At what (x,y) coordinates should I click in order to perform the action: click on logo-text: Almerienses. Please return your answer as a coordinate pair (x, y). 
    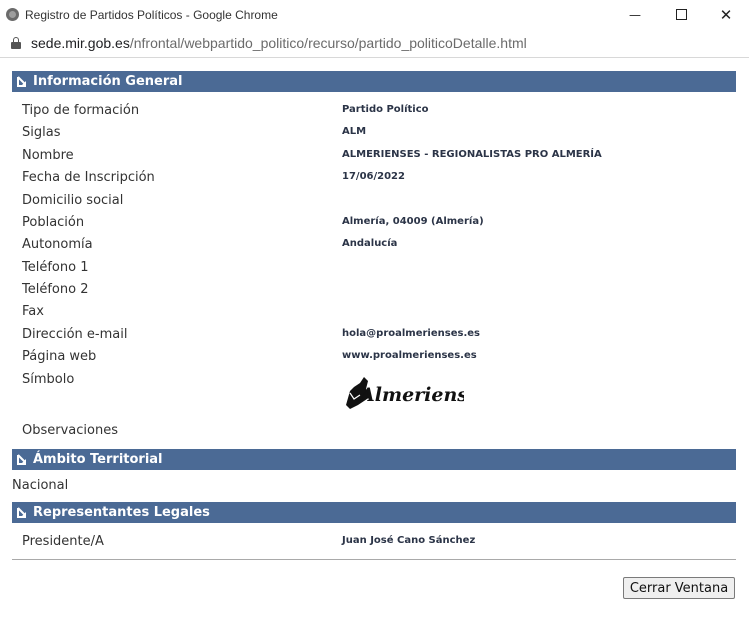
    Looking at the image, I should click on (411, 395).